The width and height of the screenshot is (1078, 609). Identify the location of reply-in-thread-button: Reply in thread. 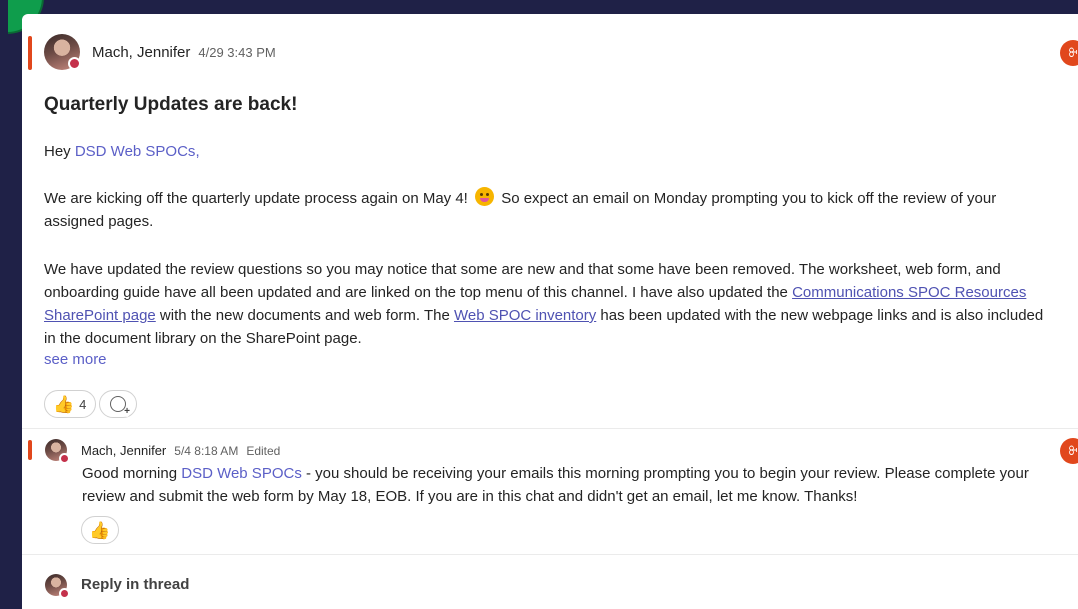
(135, 584).